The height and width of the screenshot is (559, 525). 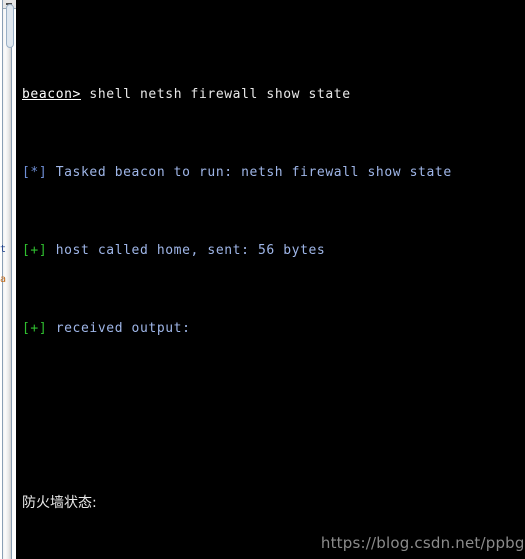 I want to click on called-home-text: host called home, sent: 56 bytes, so click(x=186, y=250).